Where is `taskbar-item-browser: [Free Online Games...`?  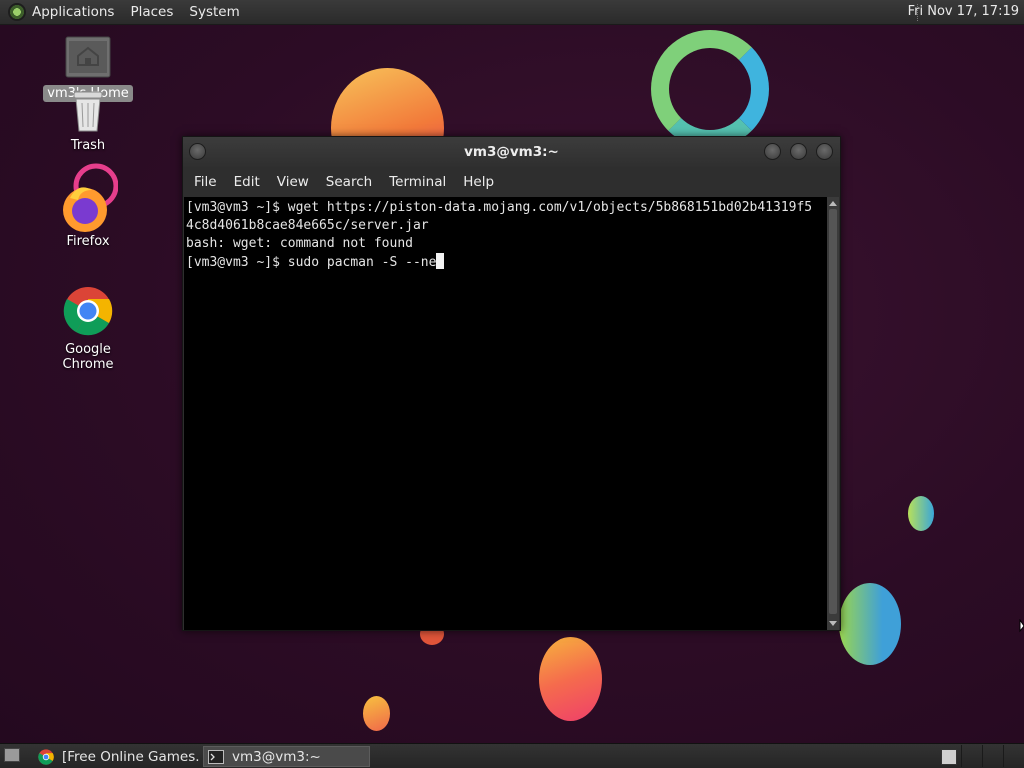
taskbar-item-browser: [Free Online Games... is located at coordinates (117, 756).